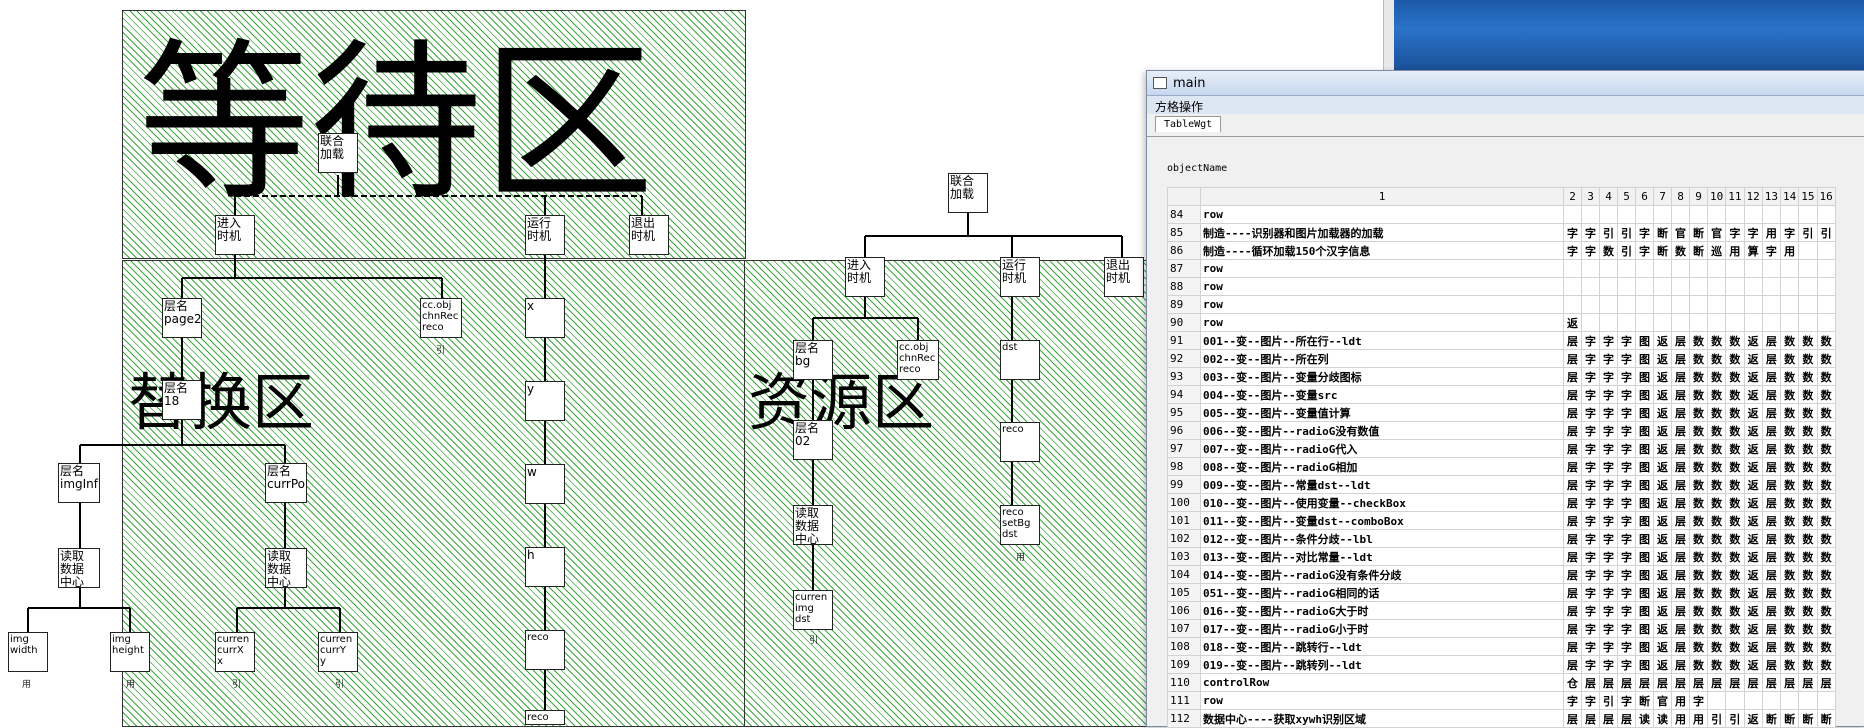  Describe the element at coordinates (1735, 196) in the screenshot. I see `column-header: 11` at that location.